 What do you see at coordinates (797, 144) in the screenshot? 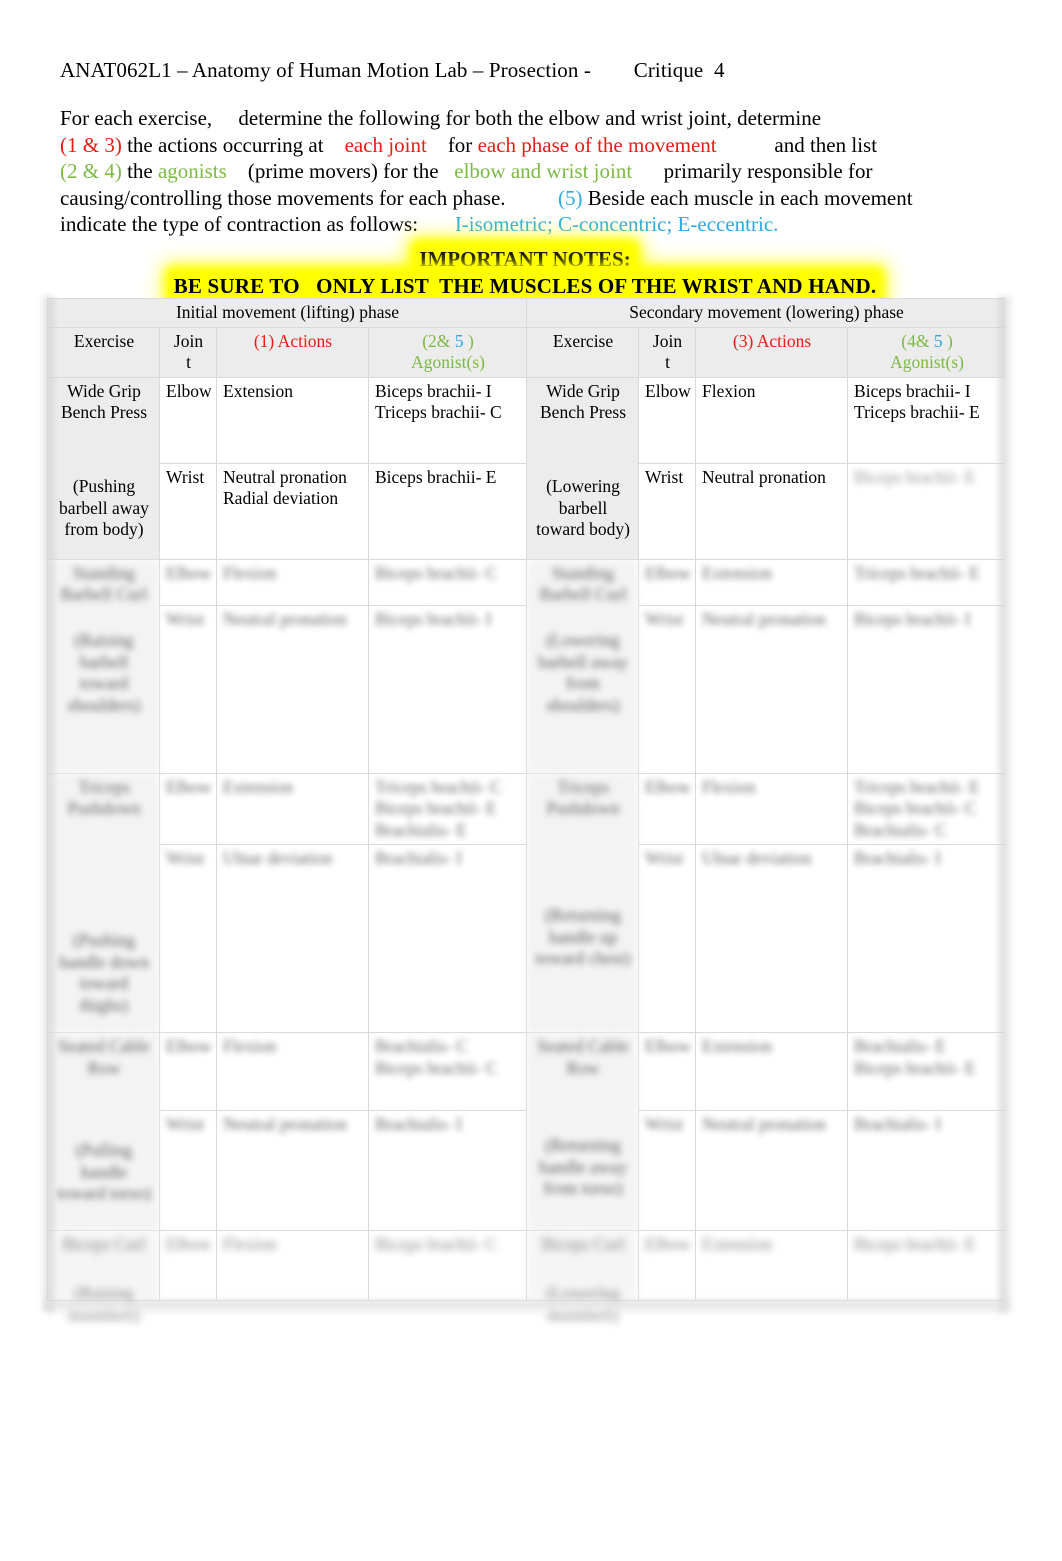
I see `instruction-line-2-text-c: and then list` at bounding box center [797, 144].